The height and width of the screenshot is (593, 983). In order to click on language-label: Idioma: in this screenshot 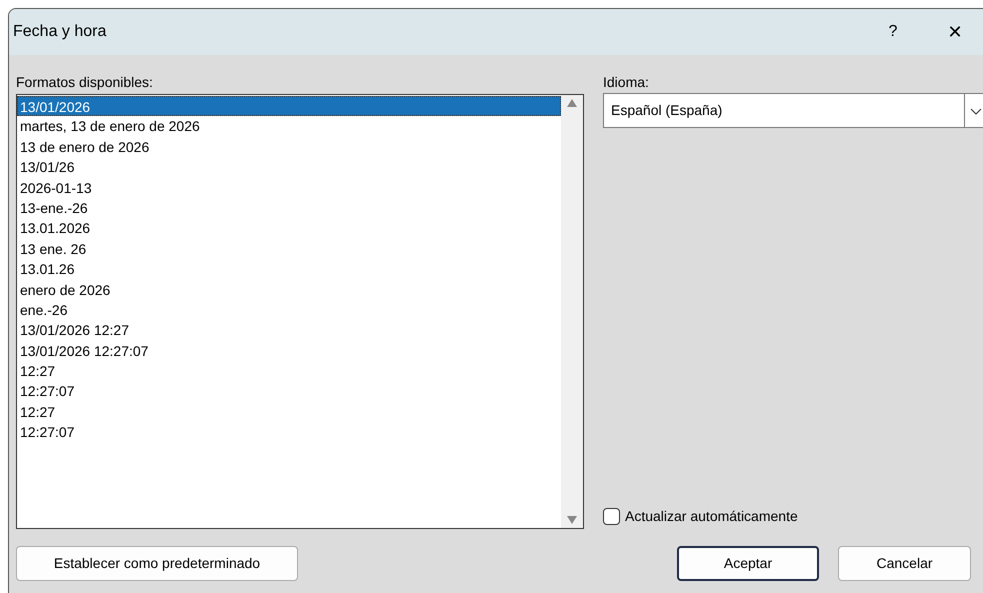, I will do `click(626, 82)`.